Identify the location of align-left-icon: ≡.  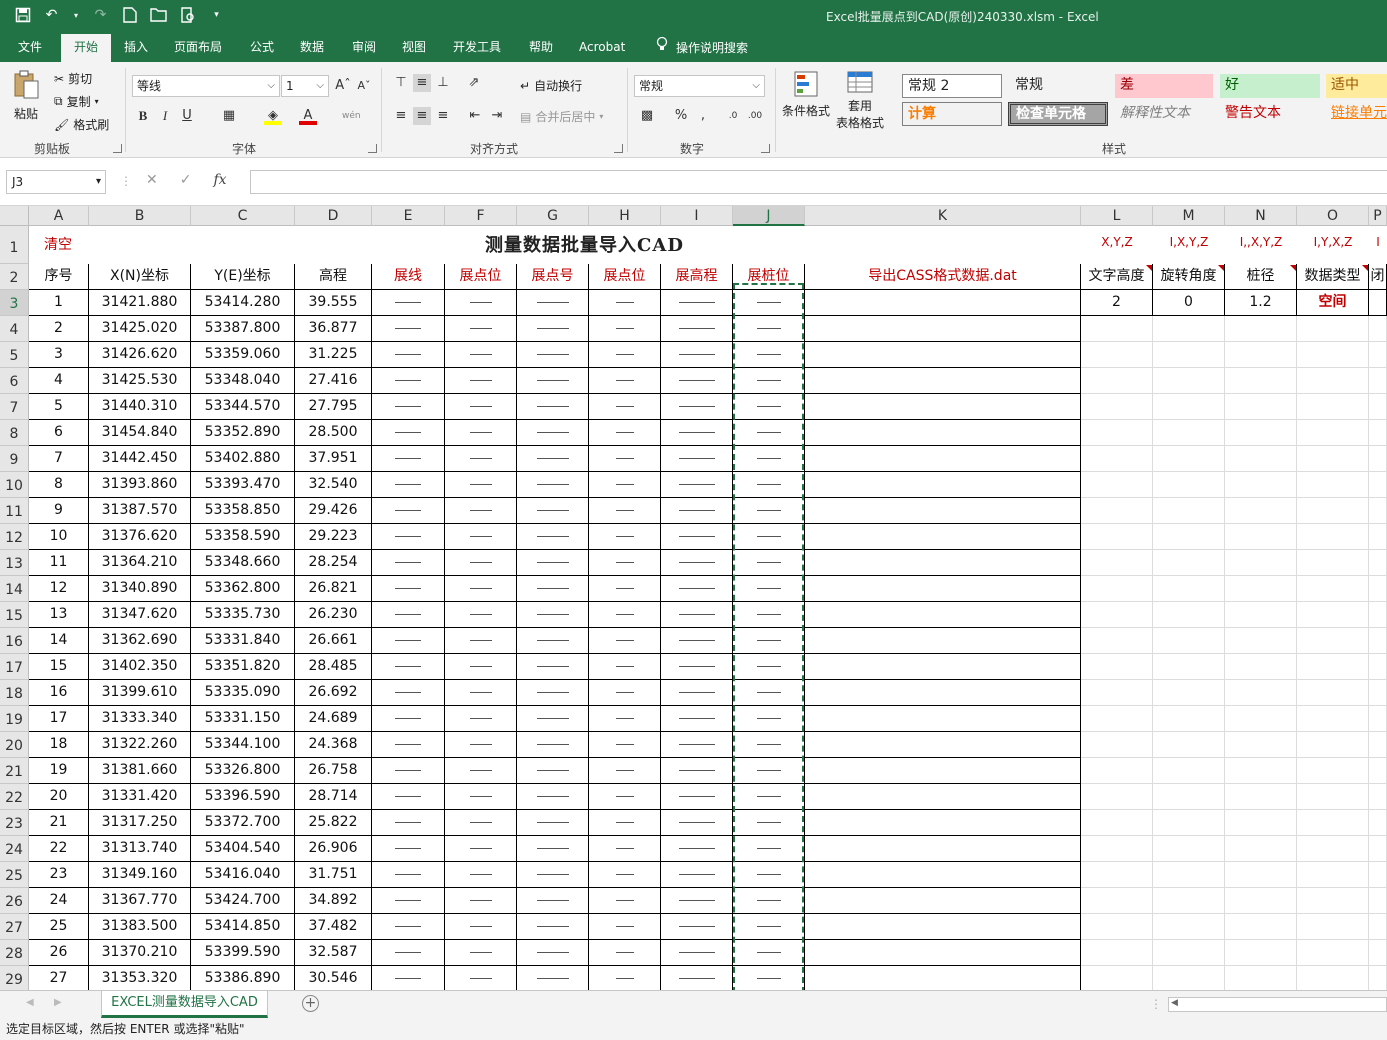
(401, 116).